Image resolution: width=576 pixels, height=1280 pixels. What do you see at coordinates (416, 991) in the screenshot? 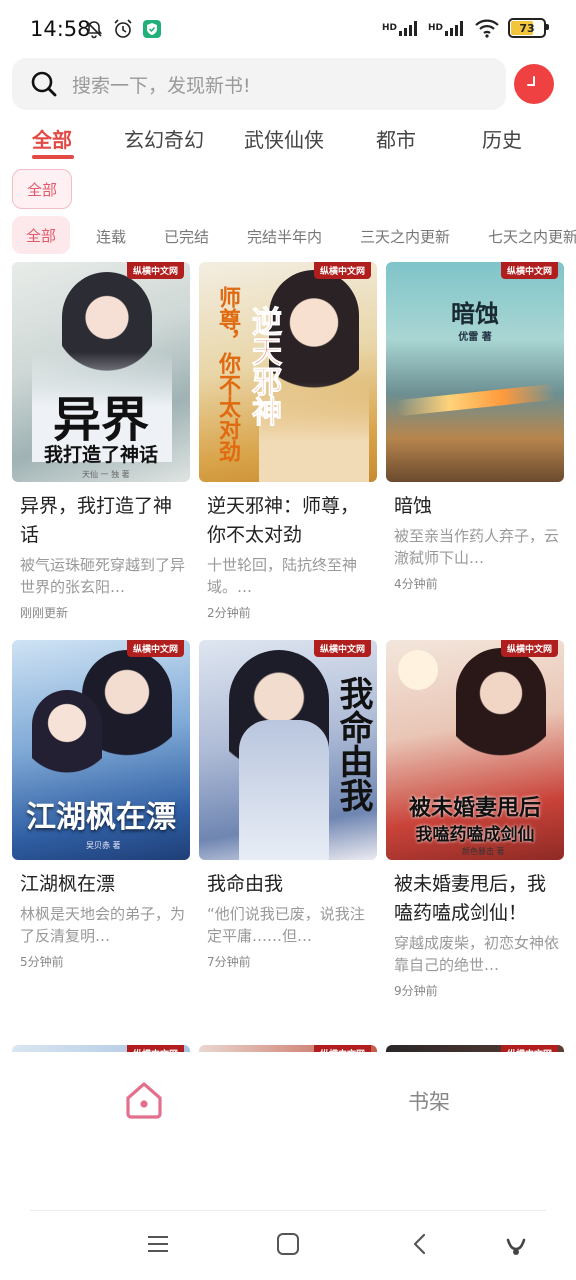
I see `book-update-time: 9分钟前` at bounding box center [416, 991].